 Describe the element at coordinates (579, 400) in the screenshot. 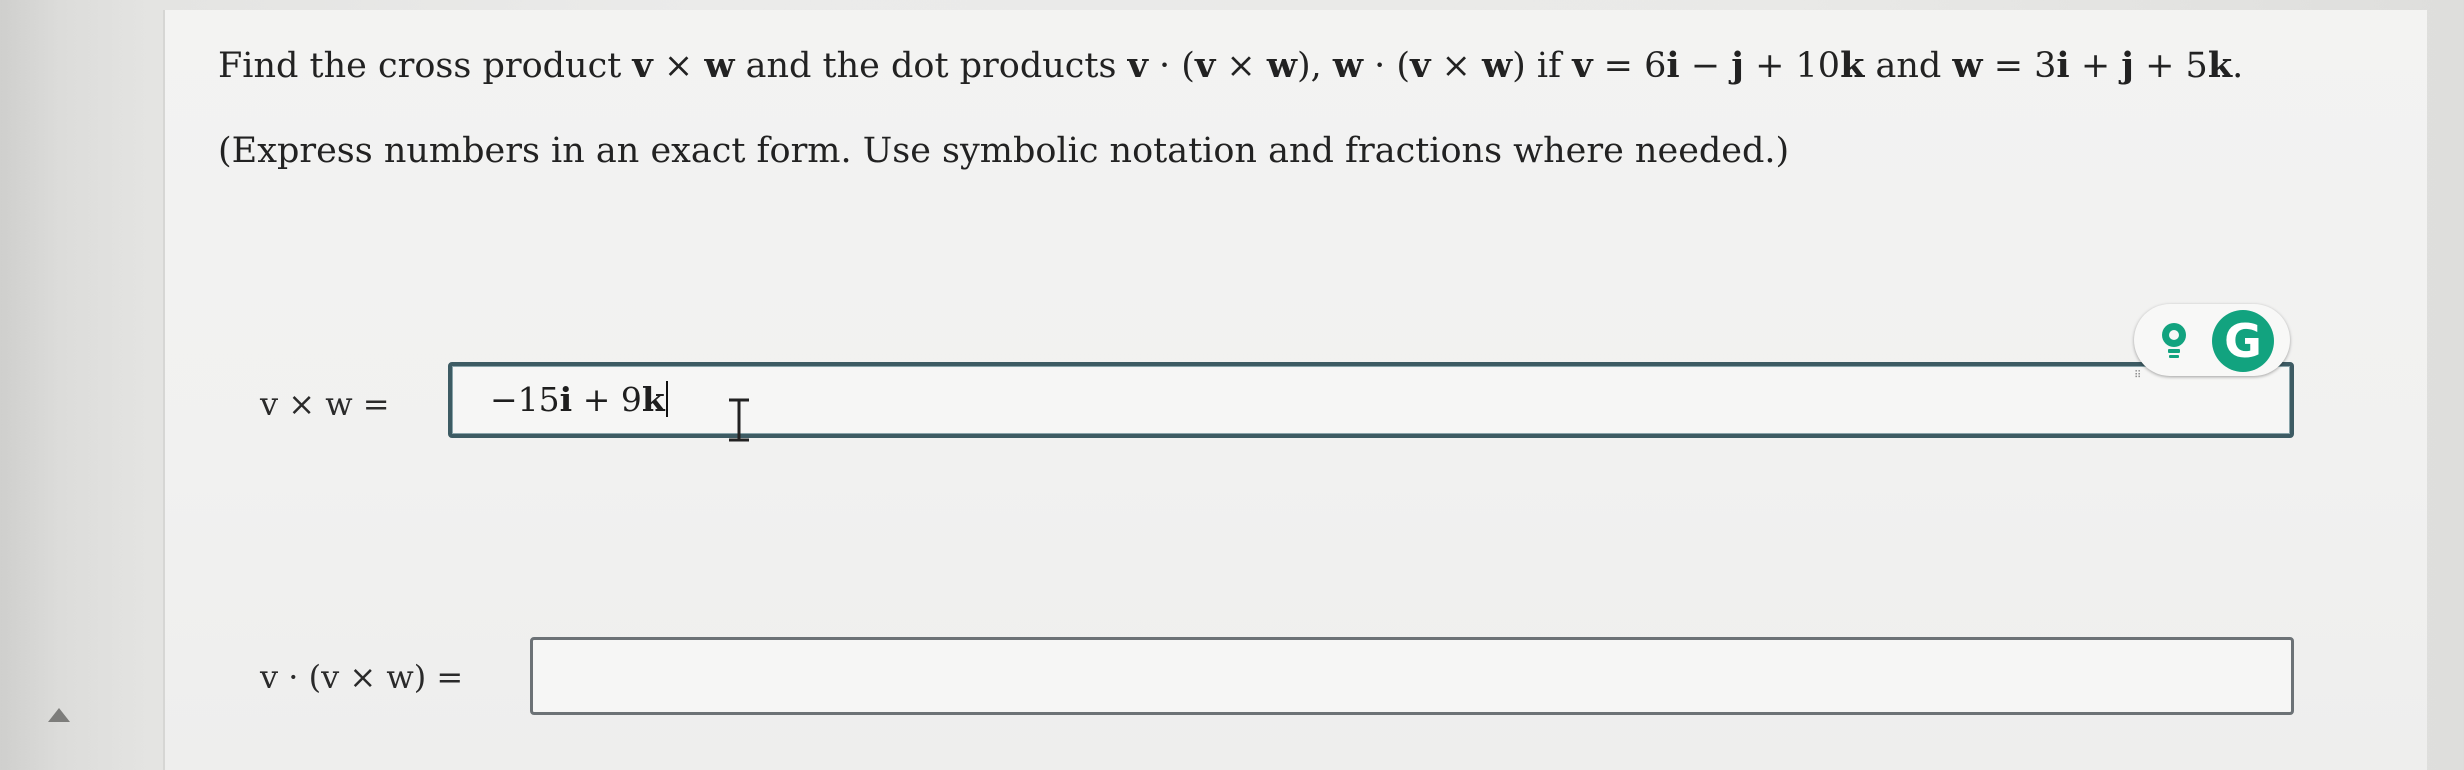

I see `cross-product-value: −15i + 9k` at that location.